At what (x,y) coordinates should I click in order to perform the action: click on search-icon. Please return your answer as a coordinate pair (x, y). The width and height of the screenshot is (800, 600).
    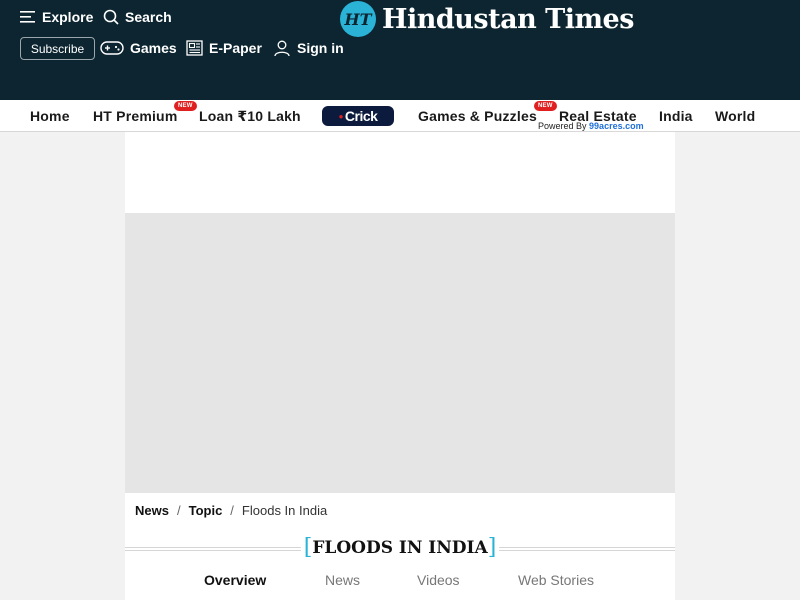
    Looking at the image, I should click on (111, 17).